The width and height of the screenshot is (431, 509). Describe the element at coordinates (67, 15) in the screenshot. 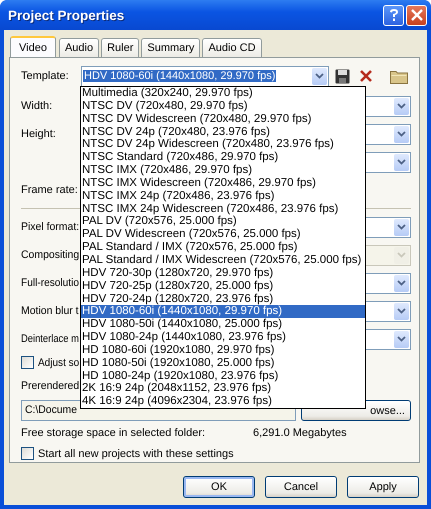

I see `window-title: Project Properties` at that location.